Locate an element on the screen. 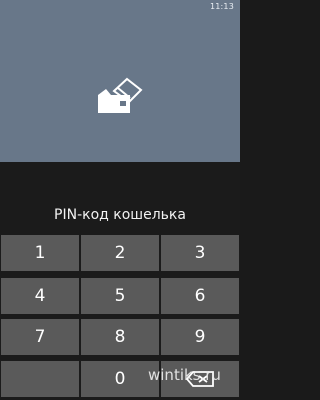 This screenshot has height=400, width=320. wallet-card-icon is located at coordinates (120, 95).